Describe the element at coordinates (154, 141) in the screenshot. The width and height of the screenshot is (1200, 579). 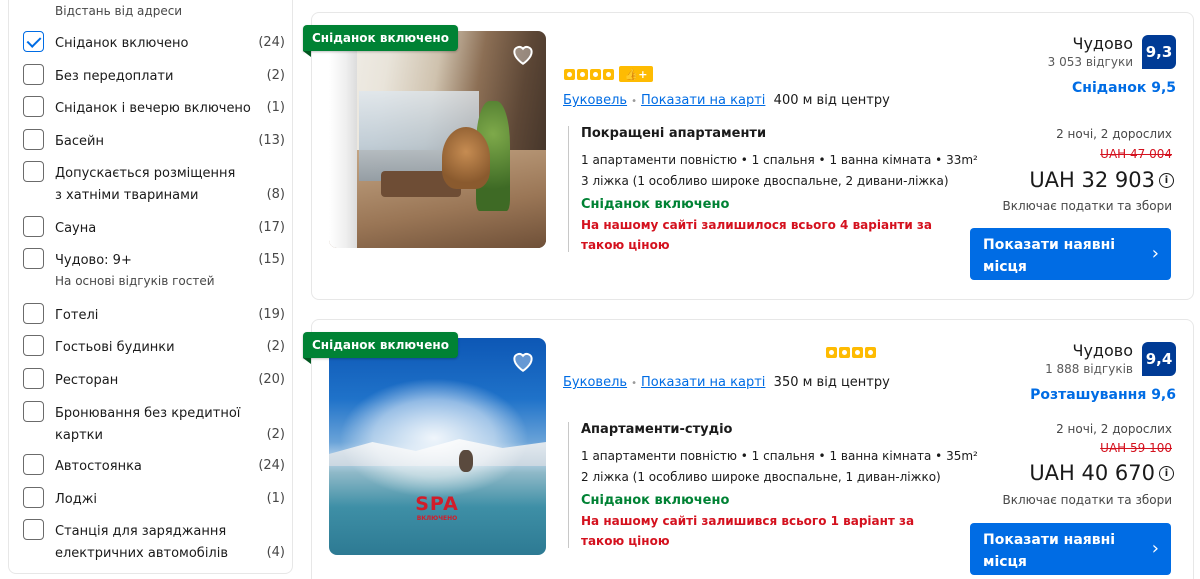
I see `filter-pool: Басейн (13)` at that location.